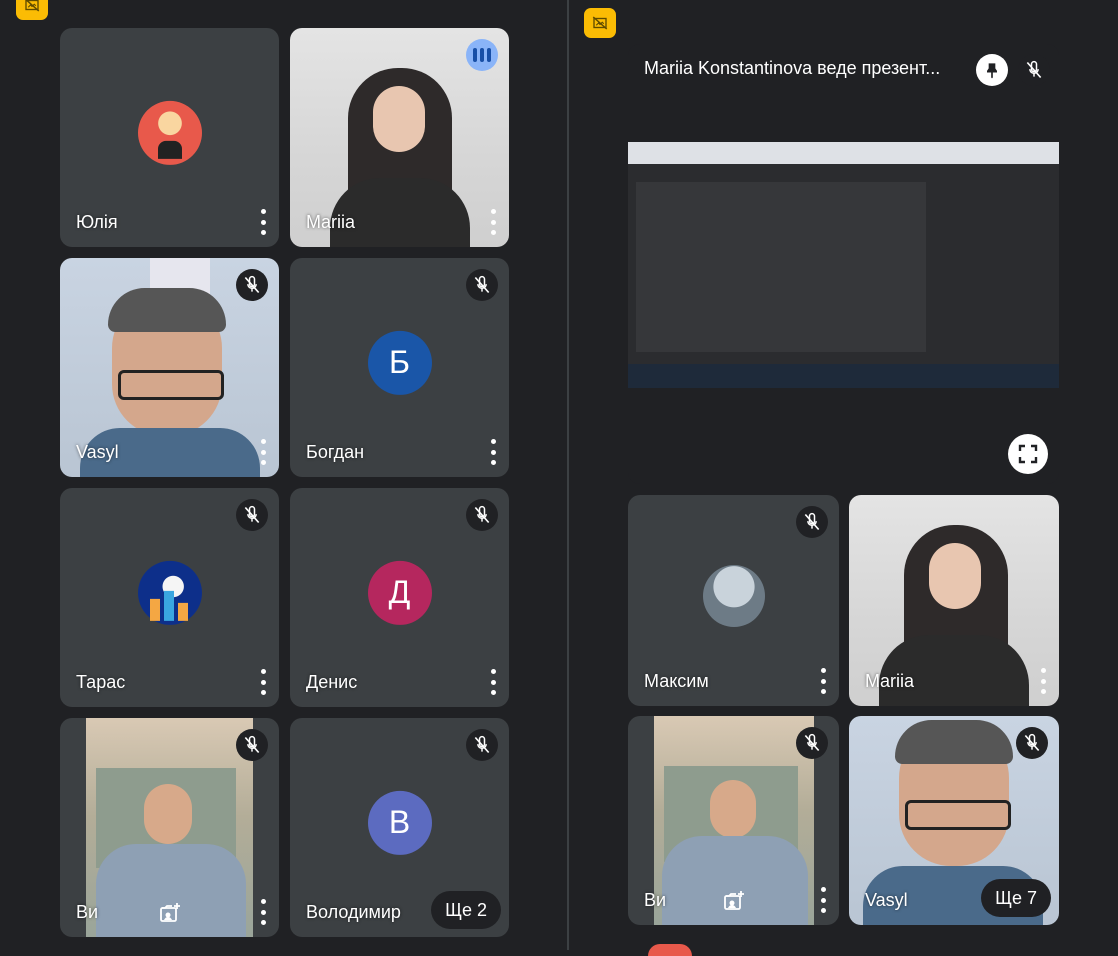 Image resolution: width=1118 pixels, height=956 pixels. Describe the element at coordinates (954, 820) in the screenshot. I see `participant-tile: Vasyl Ще 7` at that location.